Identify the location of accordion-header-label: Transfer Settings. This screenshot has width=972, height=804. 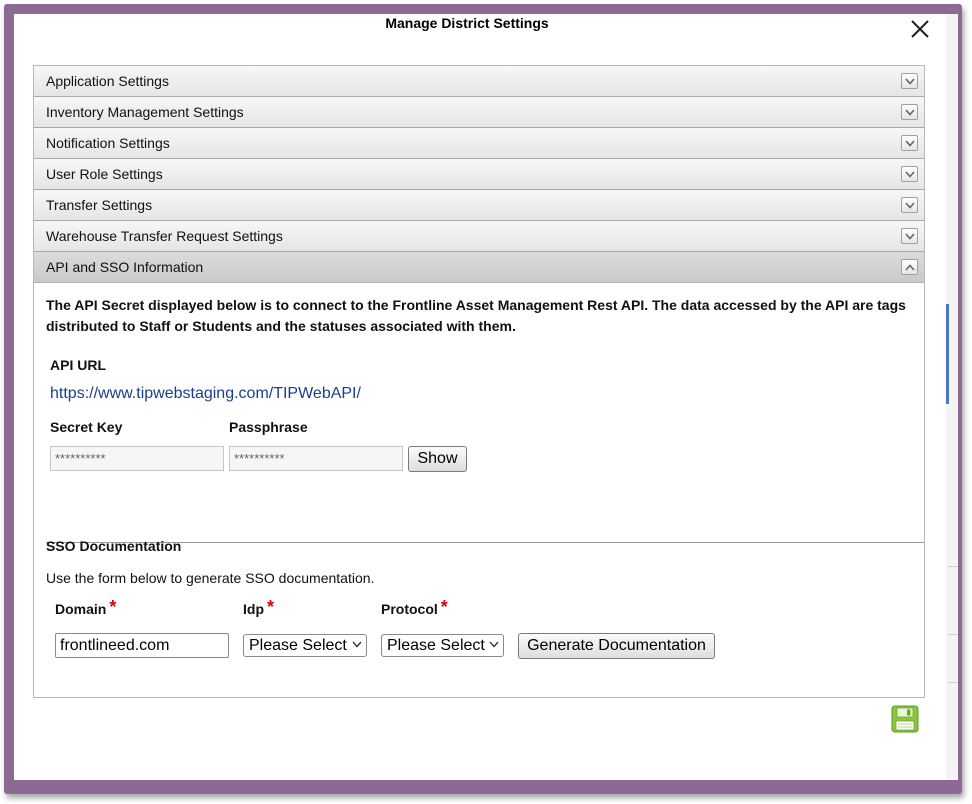
(99, 205).